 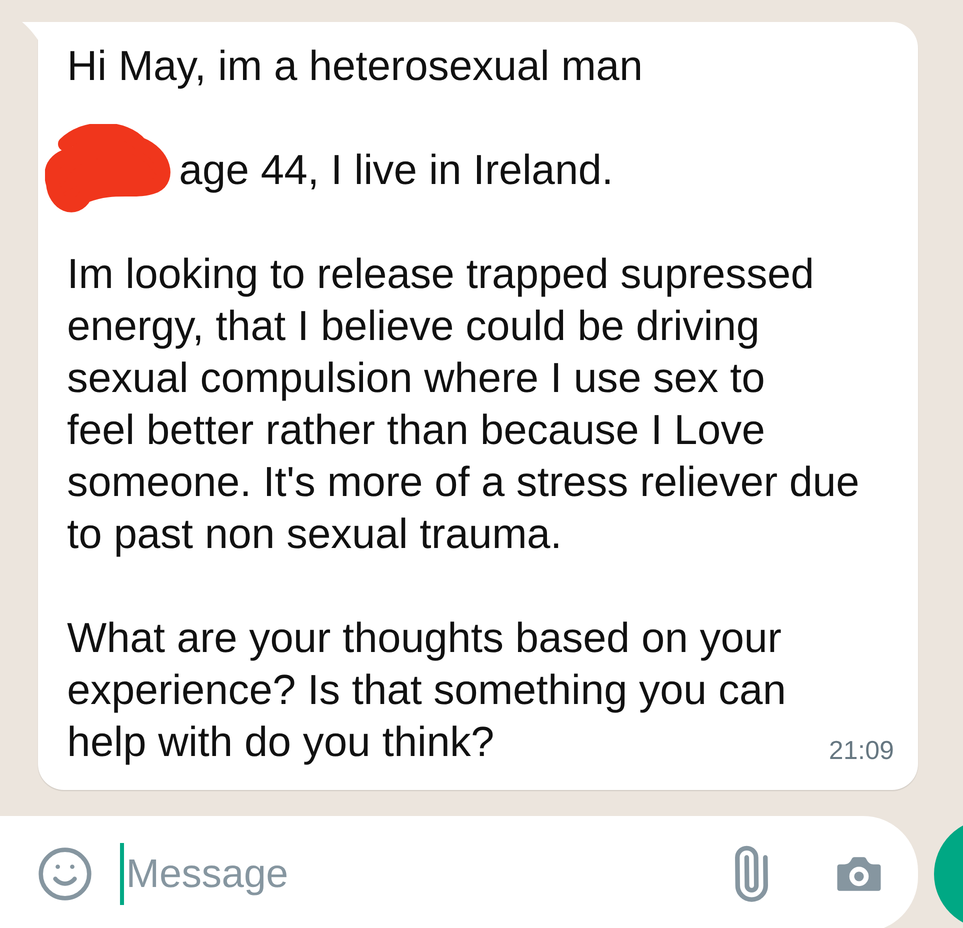 I want to click on message-text: age 44, I live in Ireland., so click(x=396, y=170).